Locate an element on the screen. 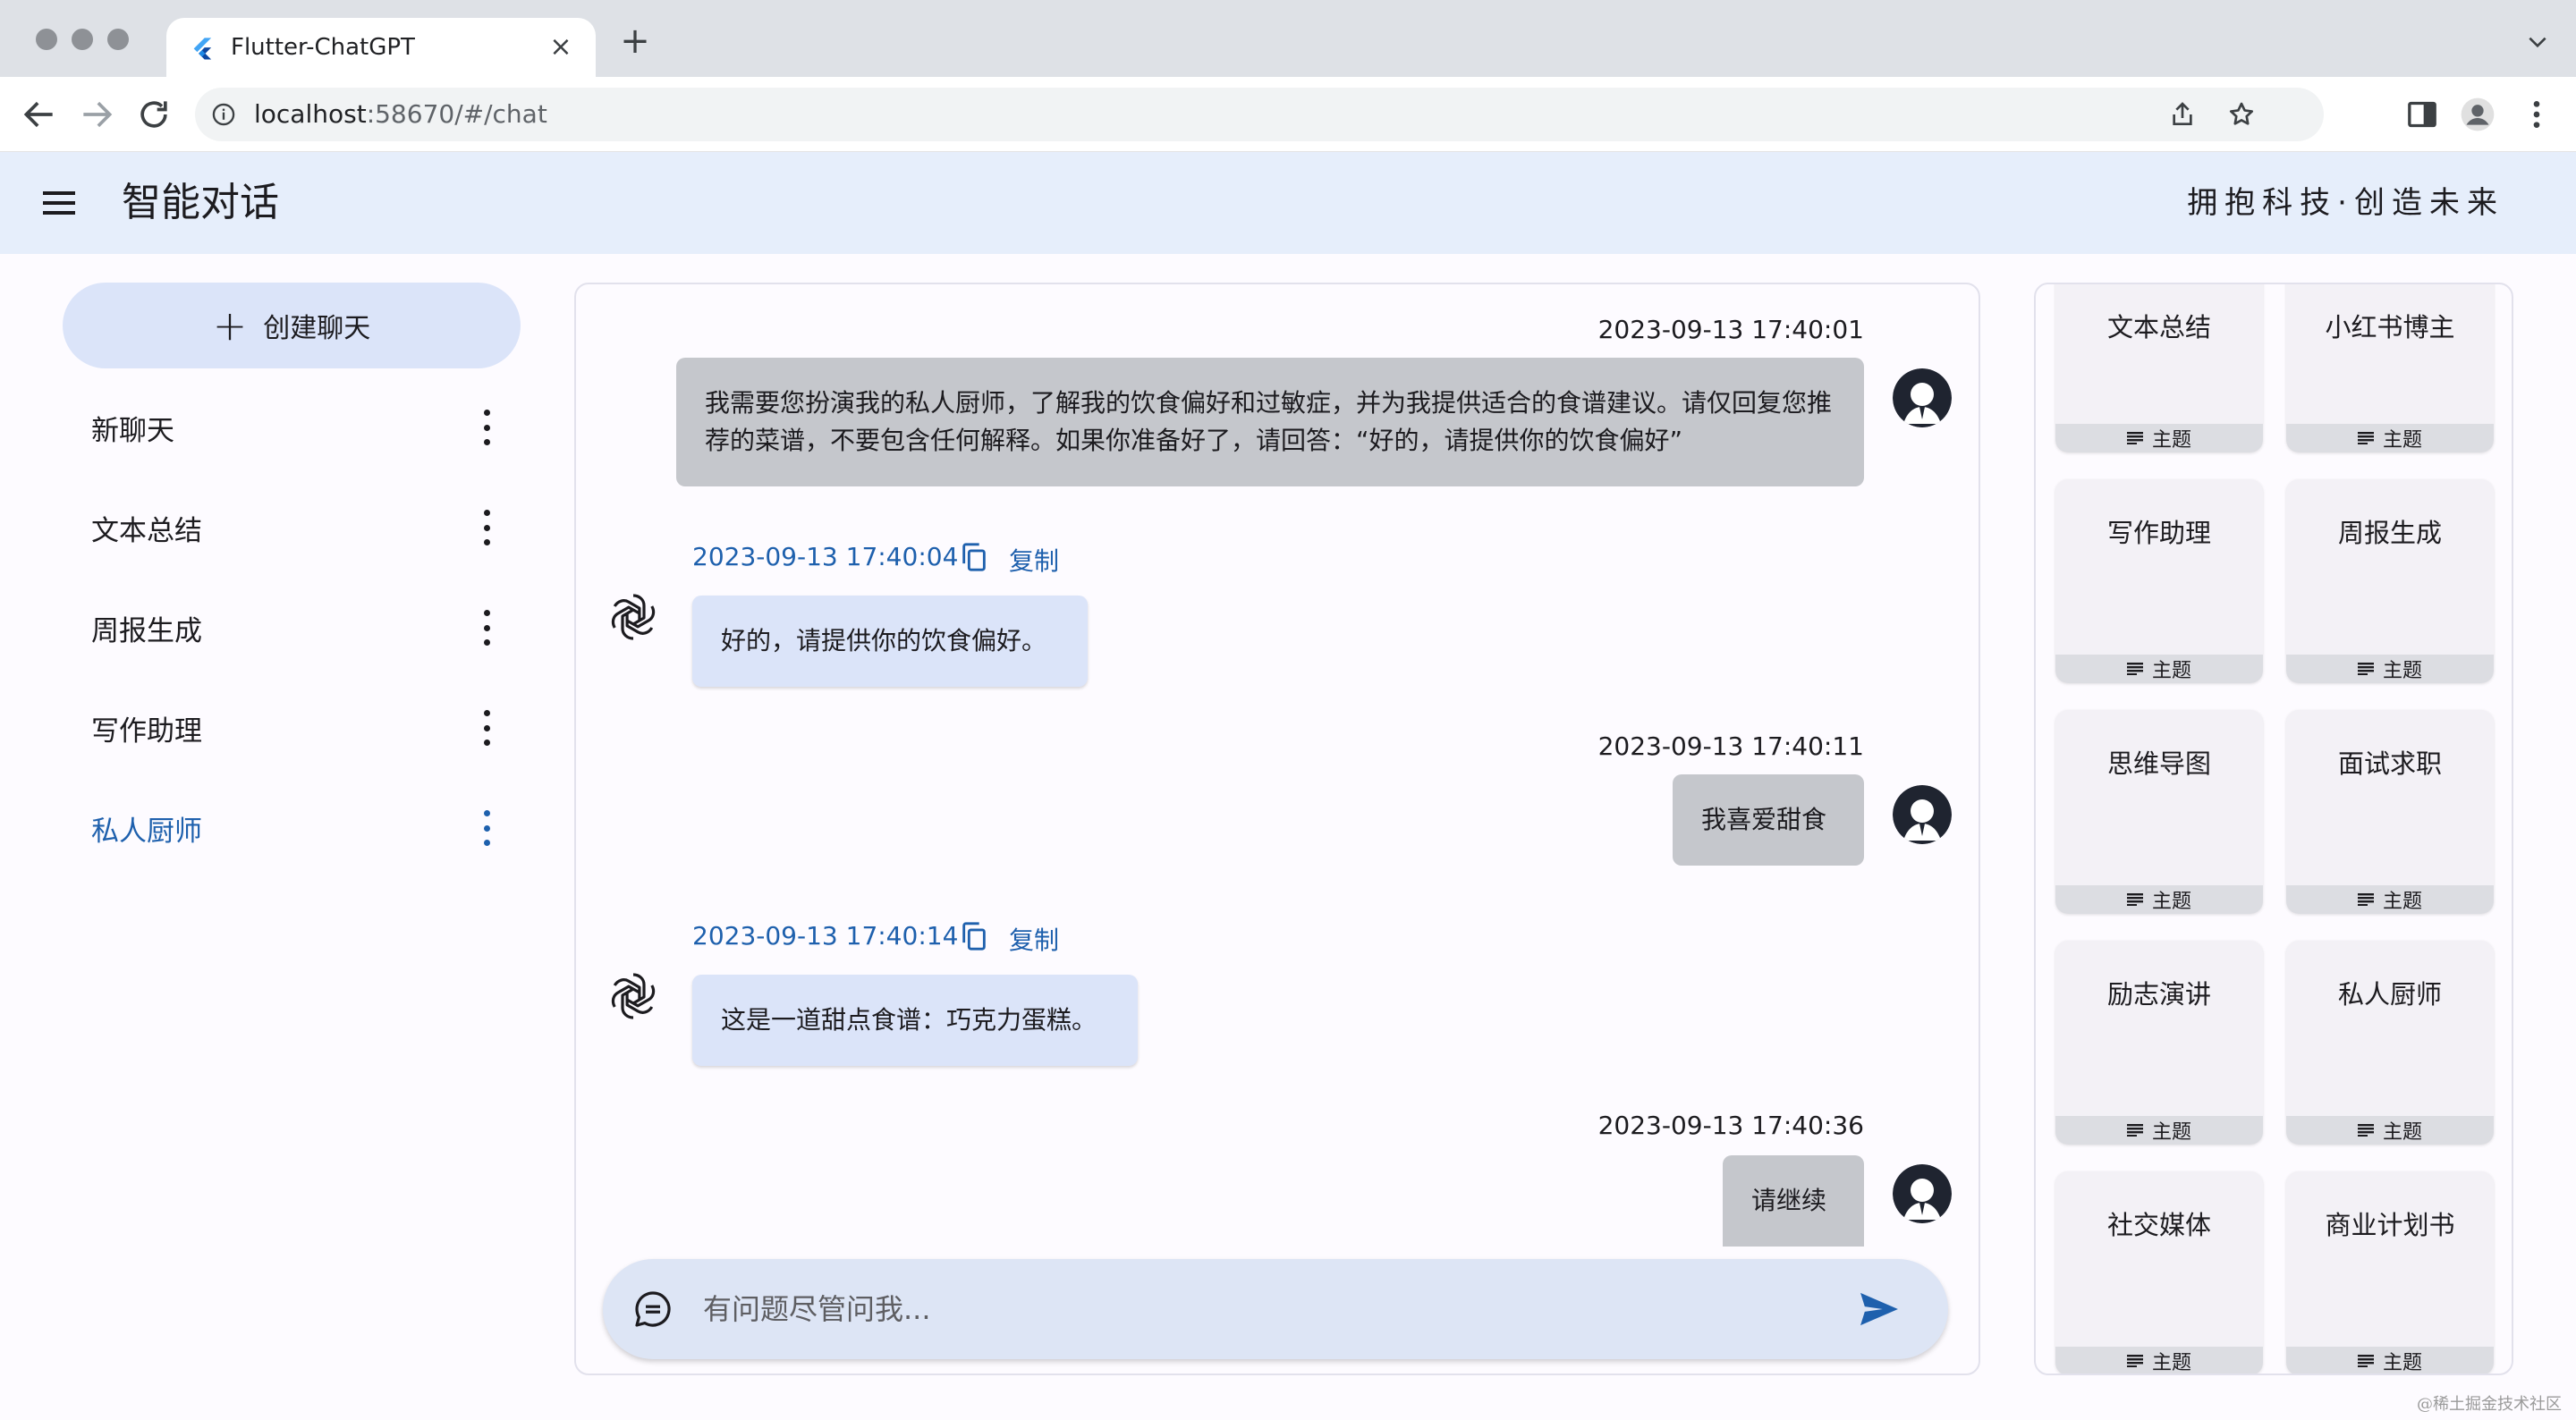 The image size is (2576, 1420). message-timestamp: 2023-09-13 17:40:01 is located at coordinates (1730, 330).